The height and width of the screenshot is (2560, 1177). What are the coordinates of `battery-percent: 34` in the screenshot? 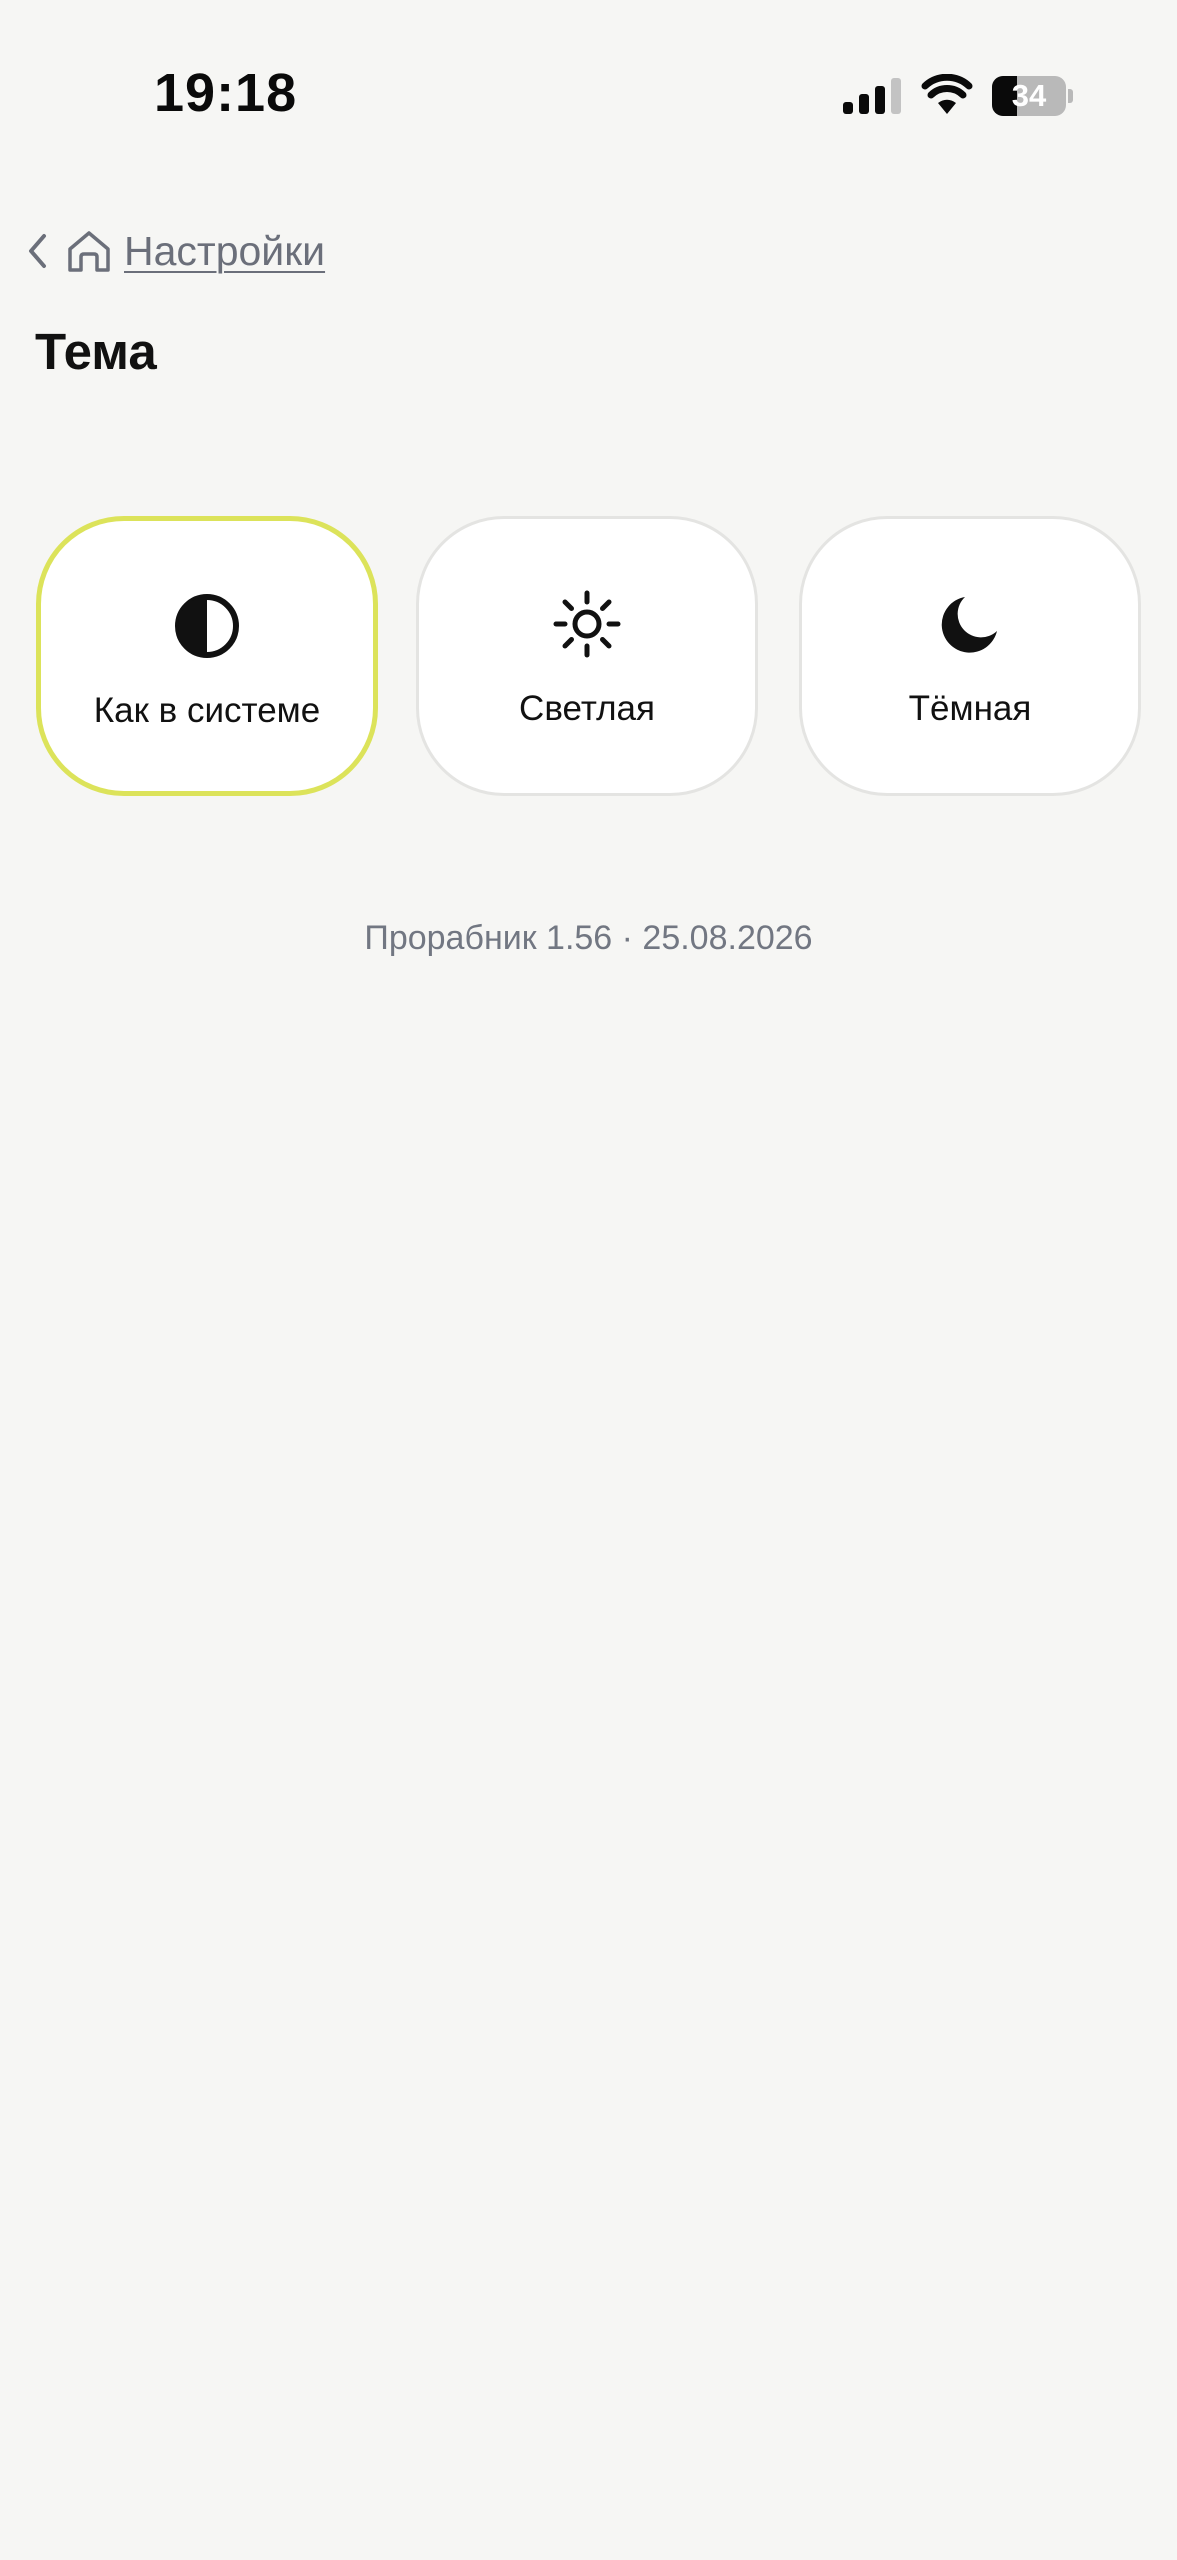 It's located at (1029, 95).